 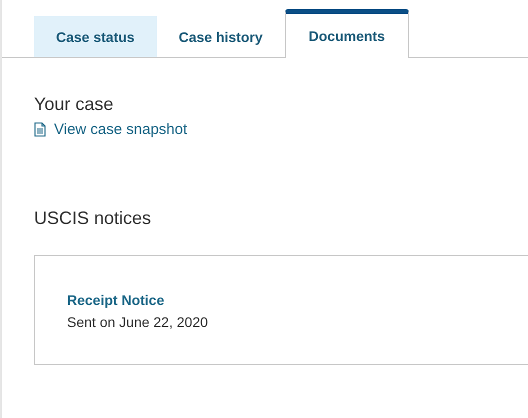 I want to click on tab: Documents, so click(x=346, y=33).